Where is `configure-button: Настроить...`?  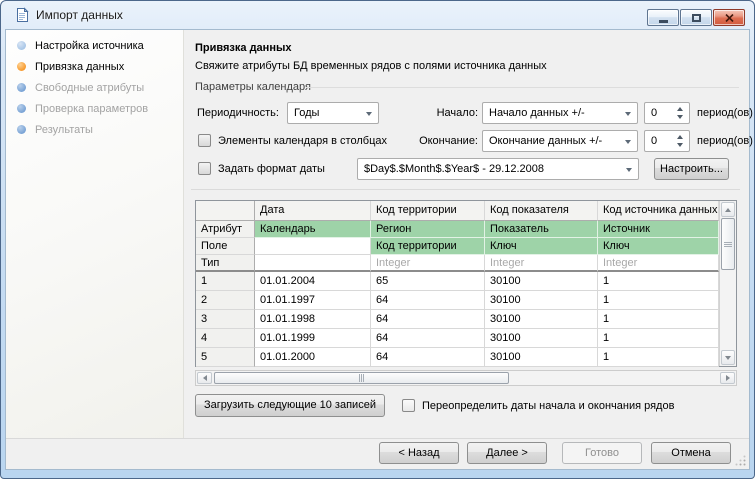
configure-button: Настроить... is located at coordinates (691, 169).